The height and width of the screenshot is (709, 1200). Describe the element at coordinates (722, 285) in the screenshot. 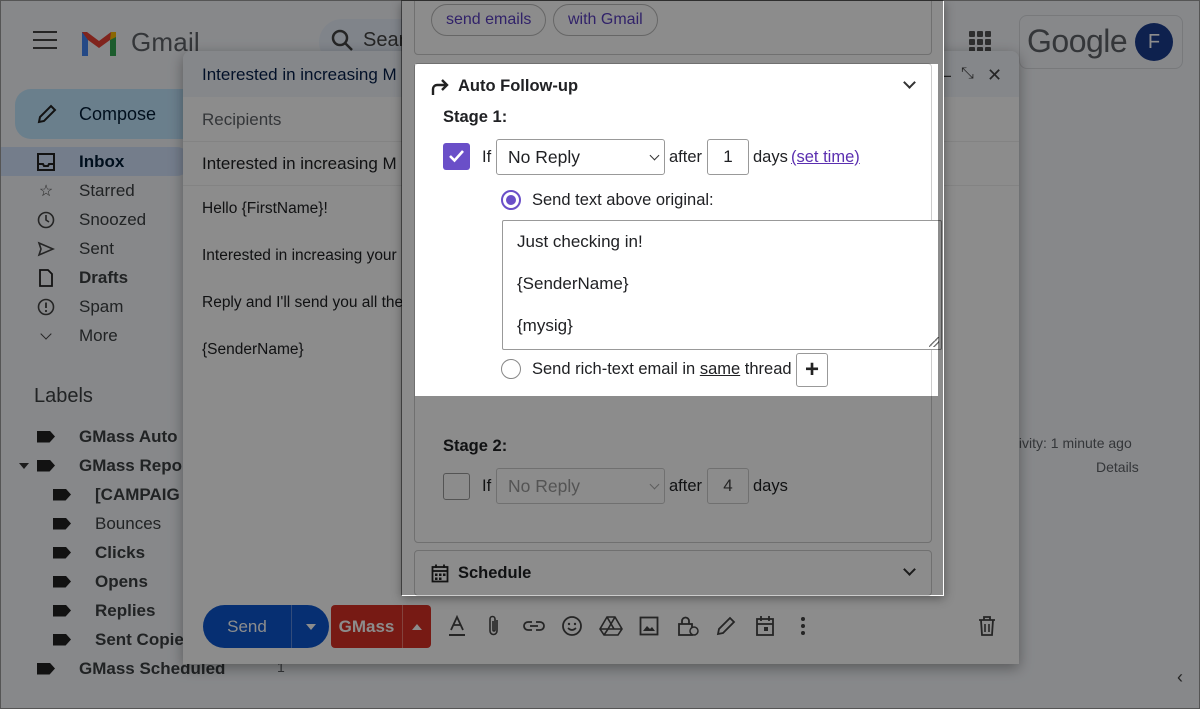

I see `followup-message-textarea: Just checking in! {SenderName} {mysig}` at that location.